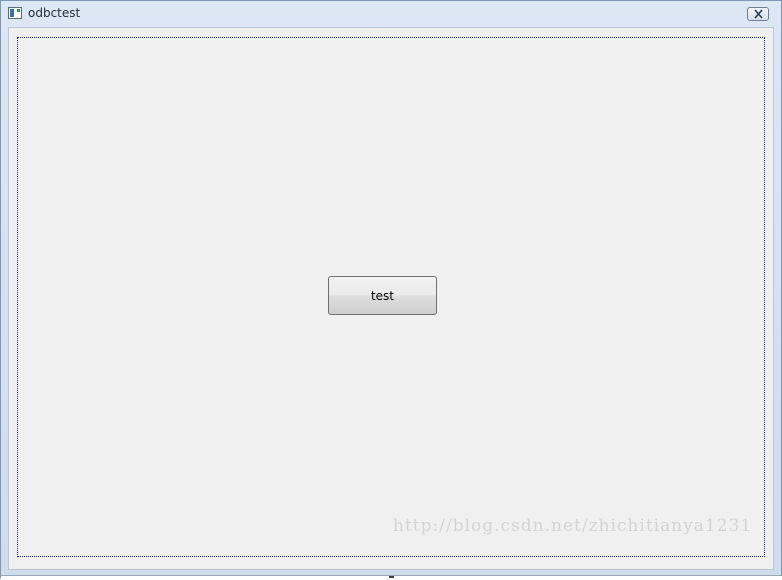 The image size is (782, 580). What do you see at coordinates (15, 13) in the screenshot?
I see `window-app-icon` at bounding box center [15, 13].